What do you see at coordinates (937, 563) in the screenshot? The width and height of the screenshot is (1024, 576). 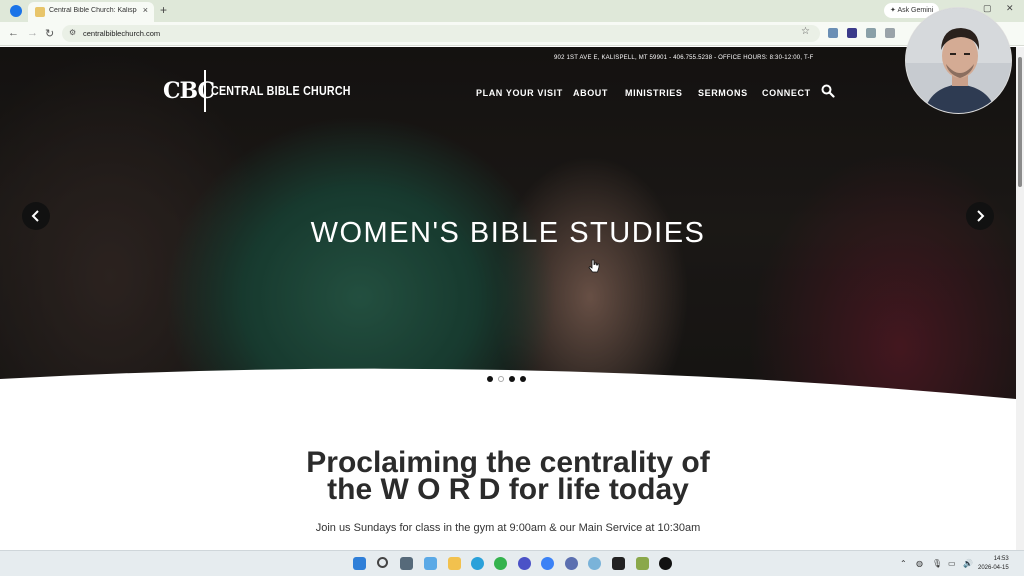 I see `microphone-icon: 🎙` at bounding box center [937, 563].